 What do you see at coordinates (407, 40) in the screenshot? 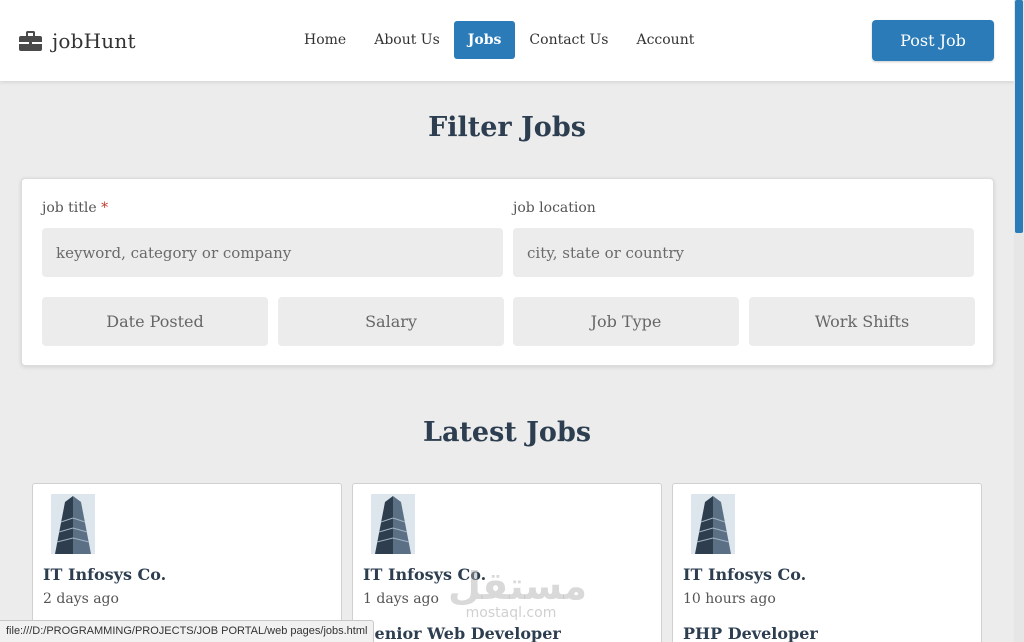
I see `nav-link-about-us: About Us` at bounding box center [407, 40].